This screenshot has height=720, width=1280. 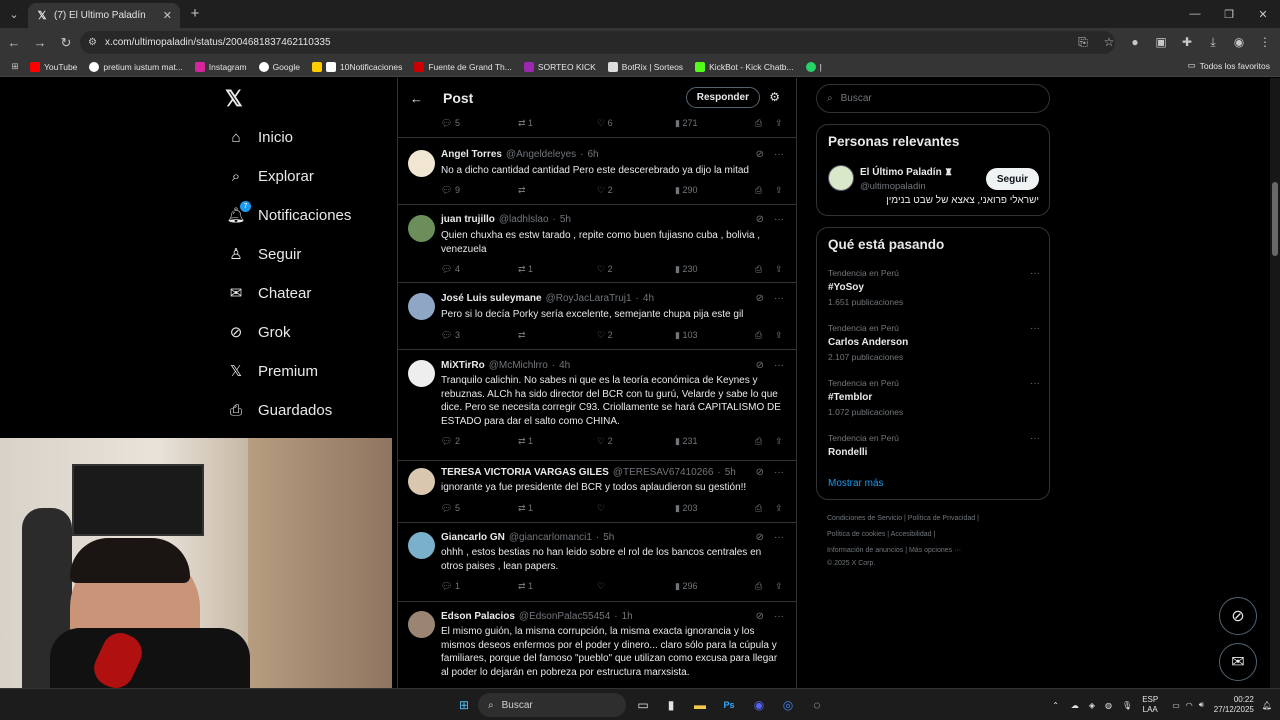 I want to click on scrollbar-thumb, so click(x=1275, y=219).